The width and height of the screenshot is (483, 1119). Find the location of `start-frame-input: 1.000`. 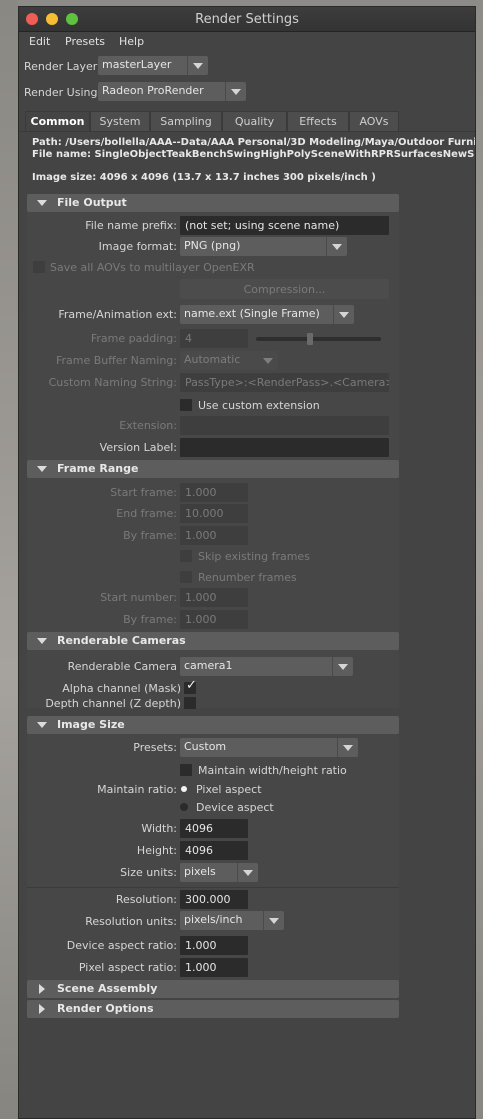

start-frame-input: 1.000 is located at coordinates (214, 492).